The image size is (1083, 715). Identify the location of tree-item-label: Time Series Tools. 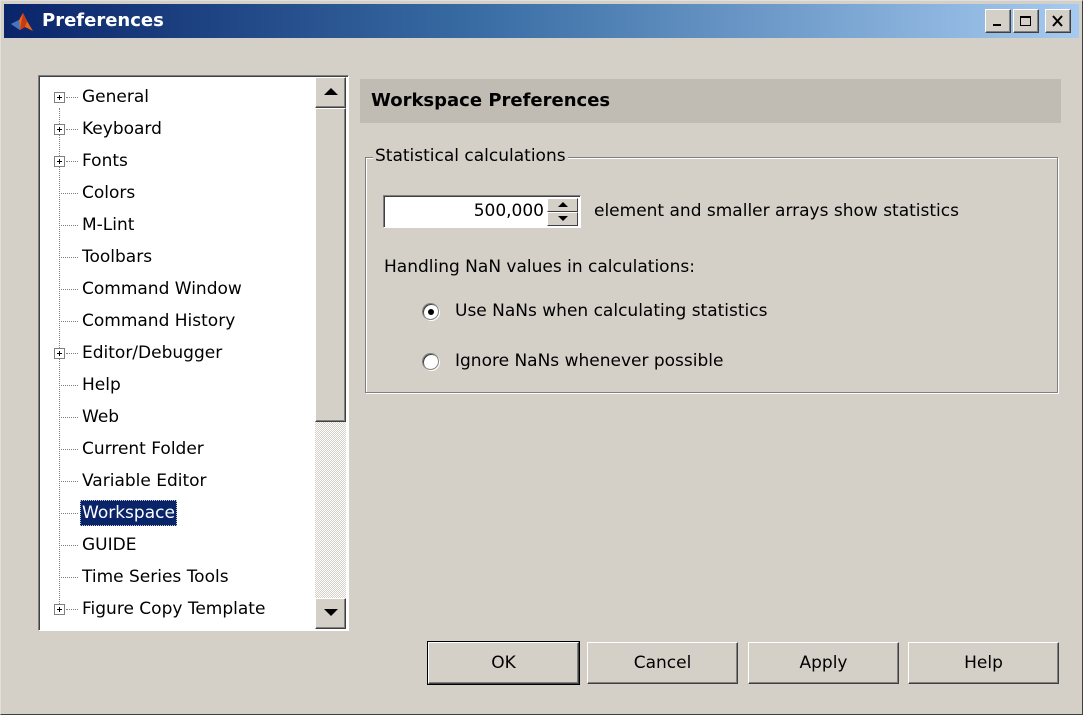
(155, 577).